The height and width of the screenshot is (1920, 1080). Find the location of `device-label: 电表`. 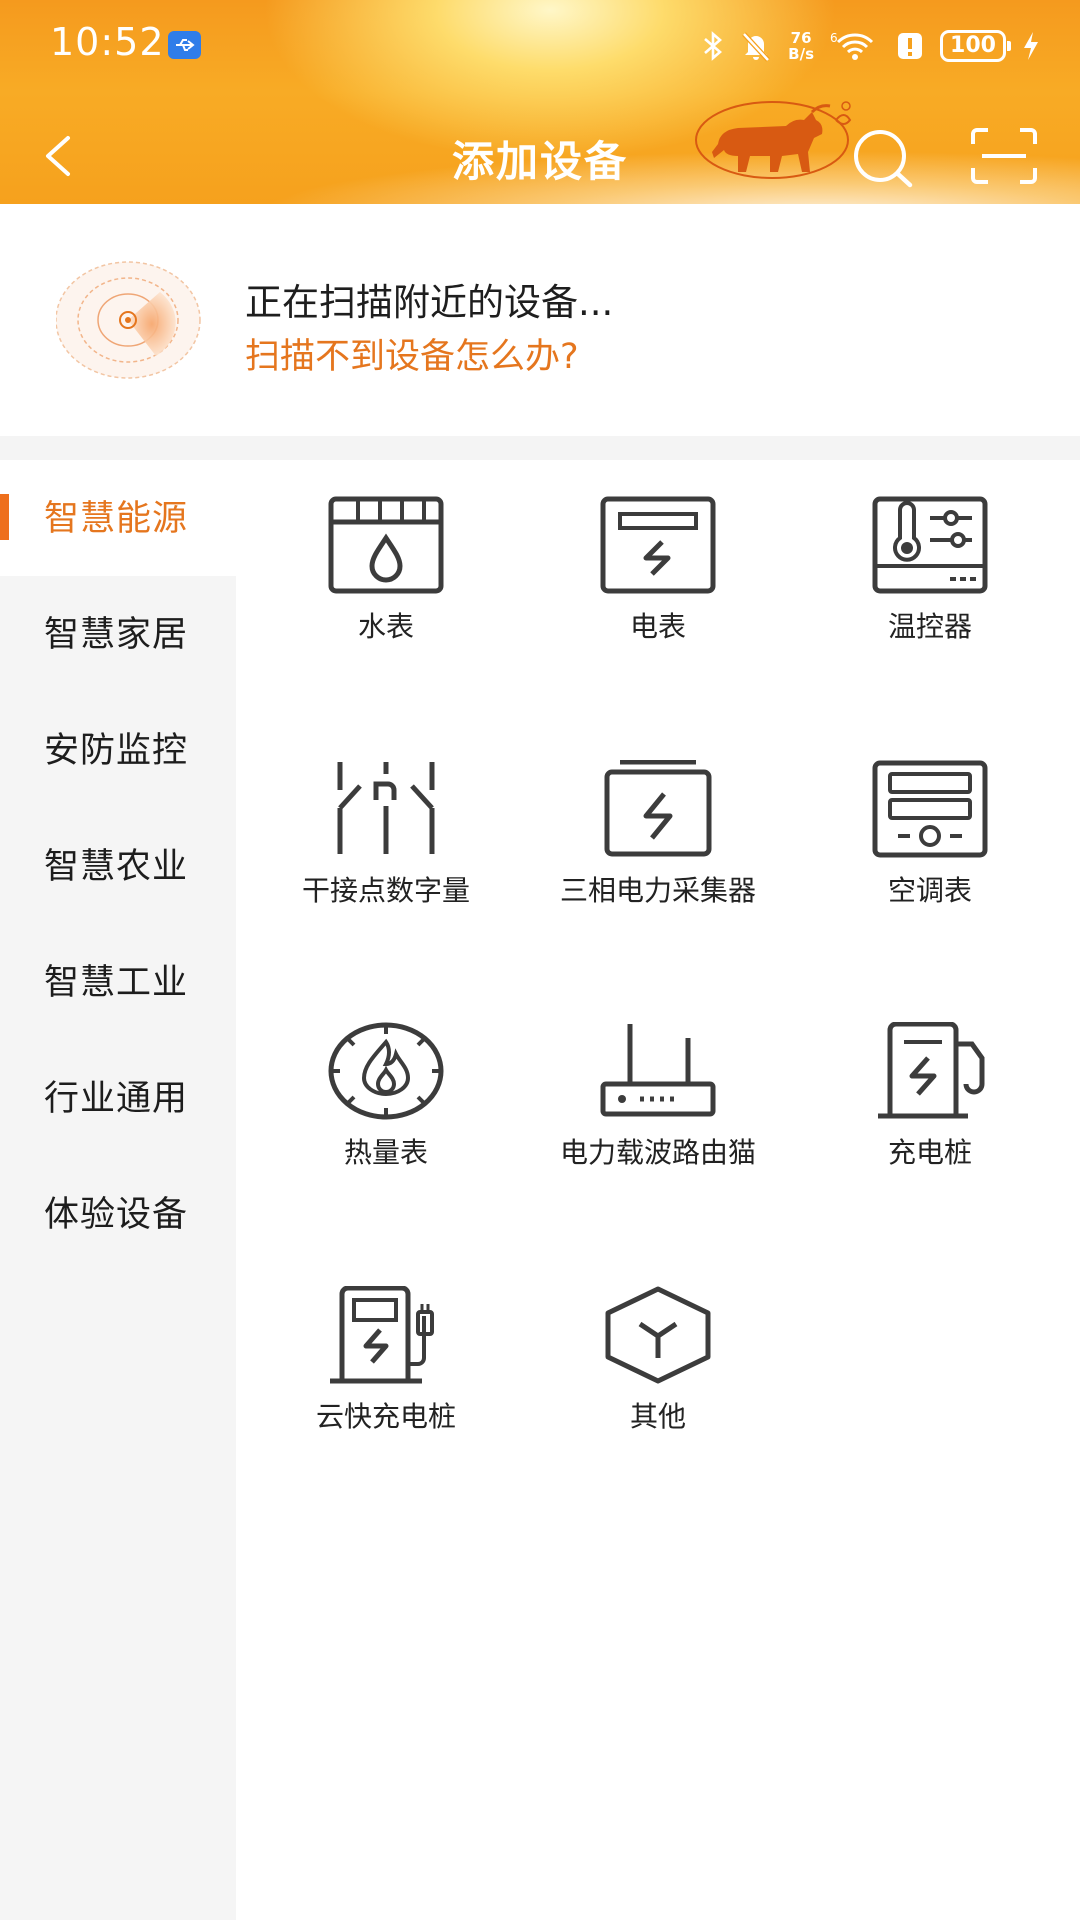

device-label: 电表 is located at coordinates (657, 626).